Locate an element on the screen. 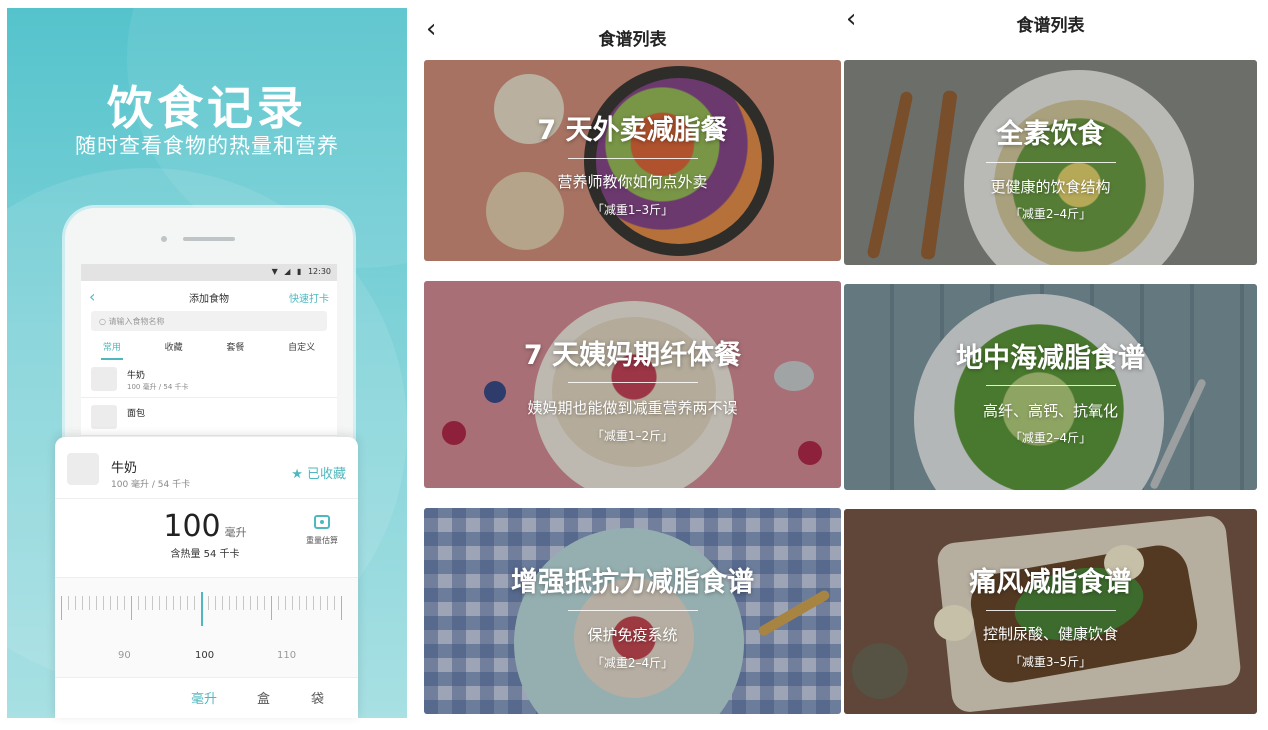  recipe-card: 7 天姨妈期纤体餐 姨妈期也能做到减重营养两不误 「减重1–2斤」 is located at coordinates (632, 384).